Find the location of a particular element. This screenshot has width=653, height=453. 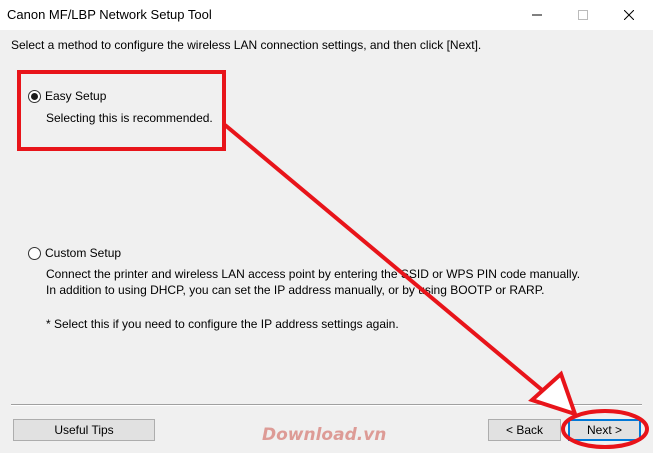

easy-setup-description: Selecting this is recommended. is located at coordinates (129, 118).